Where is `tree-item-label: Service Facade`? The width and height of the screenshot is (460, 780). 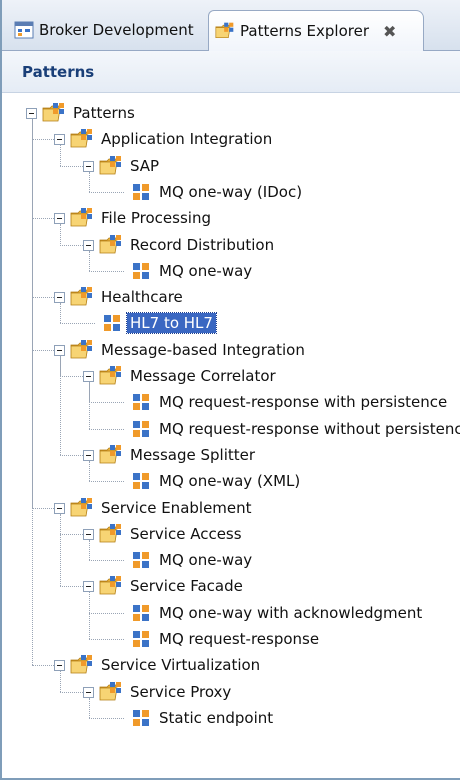 tree-item-label: Service Facade is located at coordinates (186, 586).